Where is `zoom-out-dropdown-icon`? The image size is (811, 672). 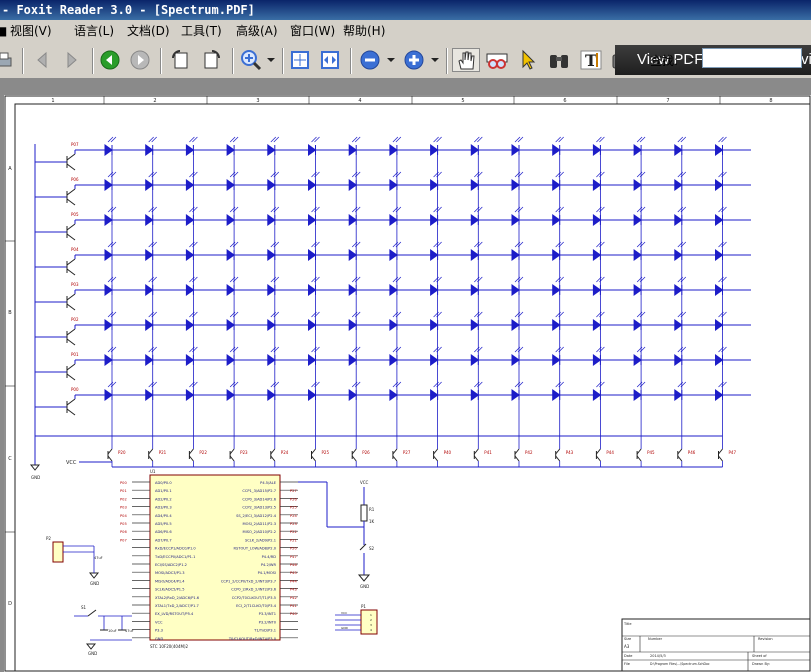
zoom-out-dropdown-icon is located at coordinates (391, 60).